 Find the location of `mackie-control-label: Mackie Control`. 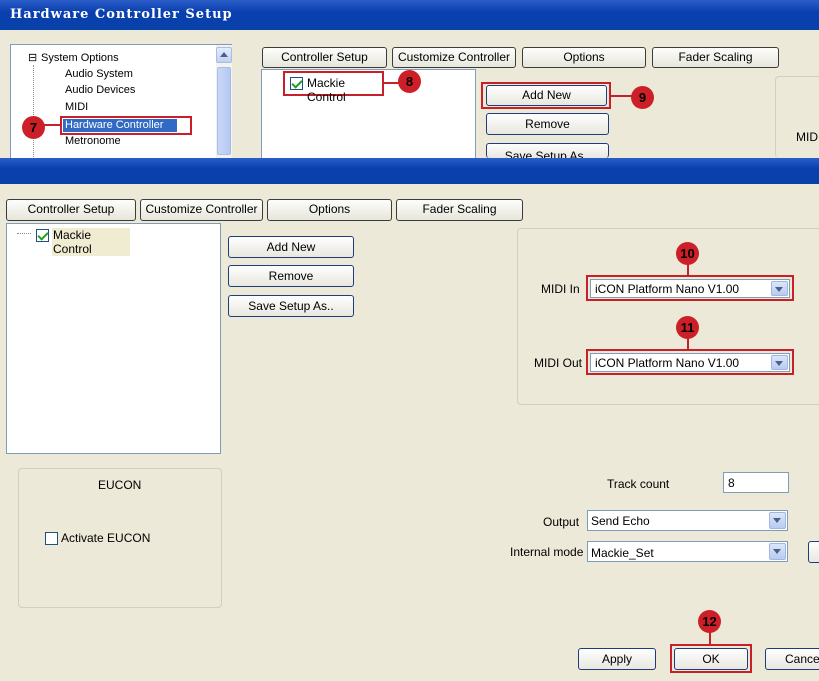

mackie-control-label: Mackie Control is located at coordinates (91, 242).